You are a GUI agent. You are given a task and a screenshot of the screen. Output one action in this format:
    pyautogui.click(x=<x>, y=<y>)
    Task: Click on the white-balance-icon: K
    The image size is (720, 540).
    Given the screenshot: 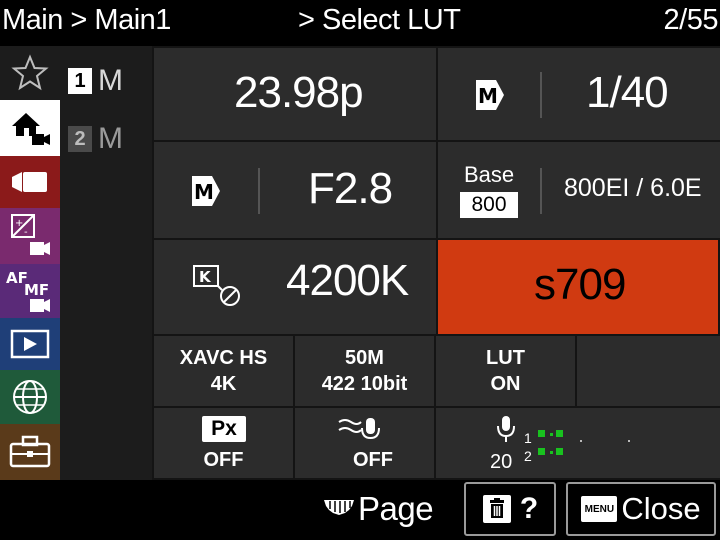 What is the action you would take?
    pyautogui.click(x=216, y=285)
    